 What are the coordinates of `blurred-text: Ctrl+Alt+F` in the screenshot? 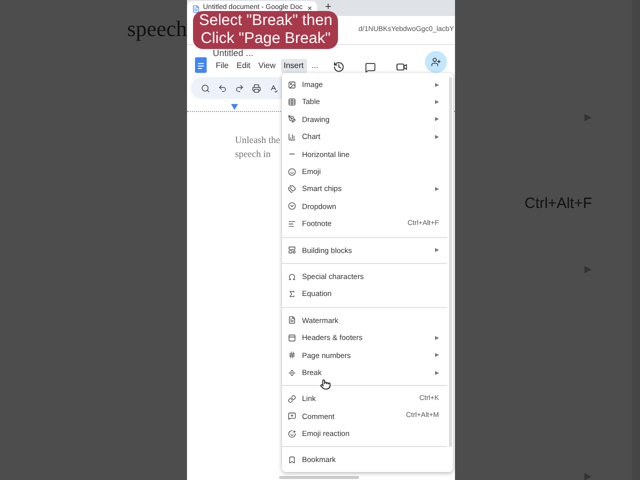 It's located at (558, 204).